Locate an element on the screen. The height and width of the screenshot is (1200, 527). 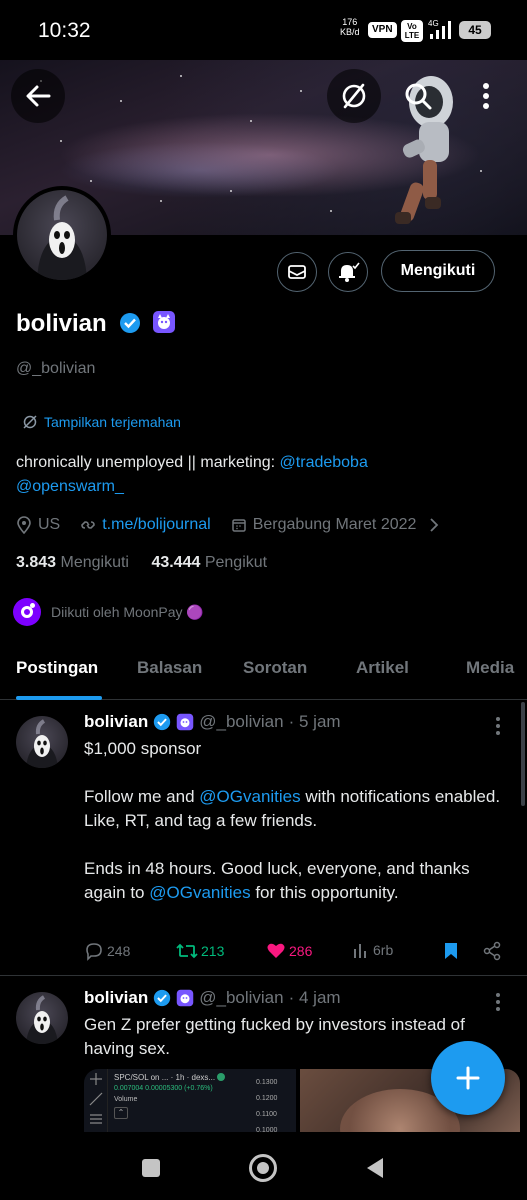
chart-price: 0.007004 is located at coordinates (129, 1088).